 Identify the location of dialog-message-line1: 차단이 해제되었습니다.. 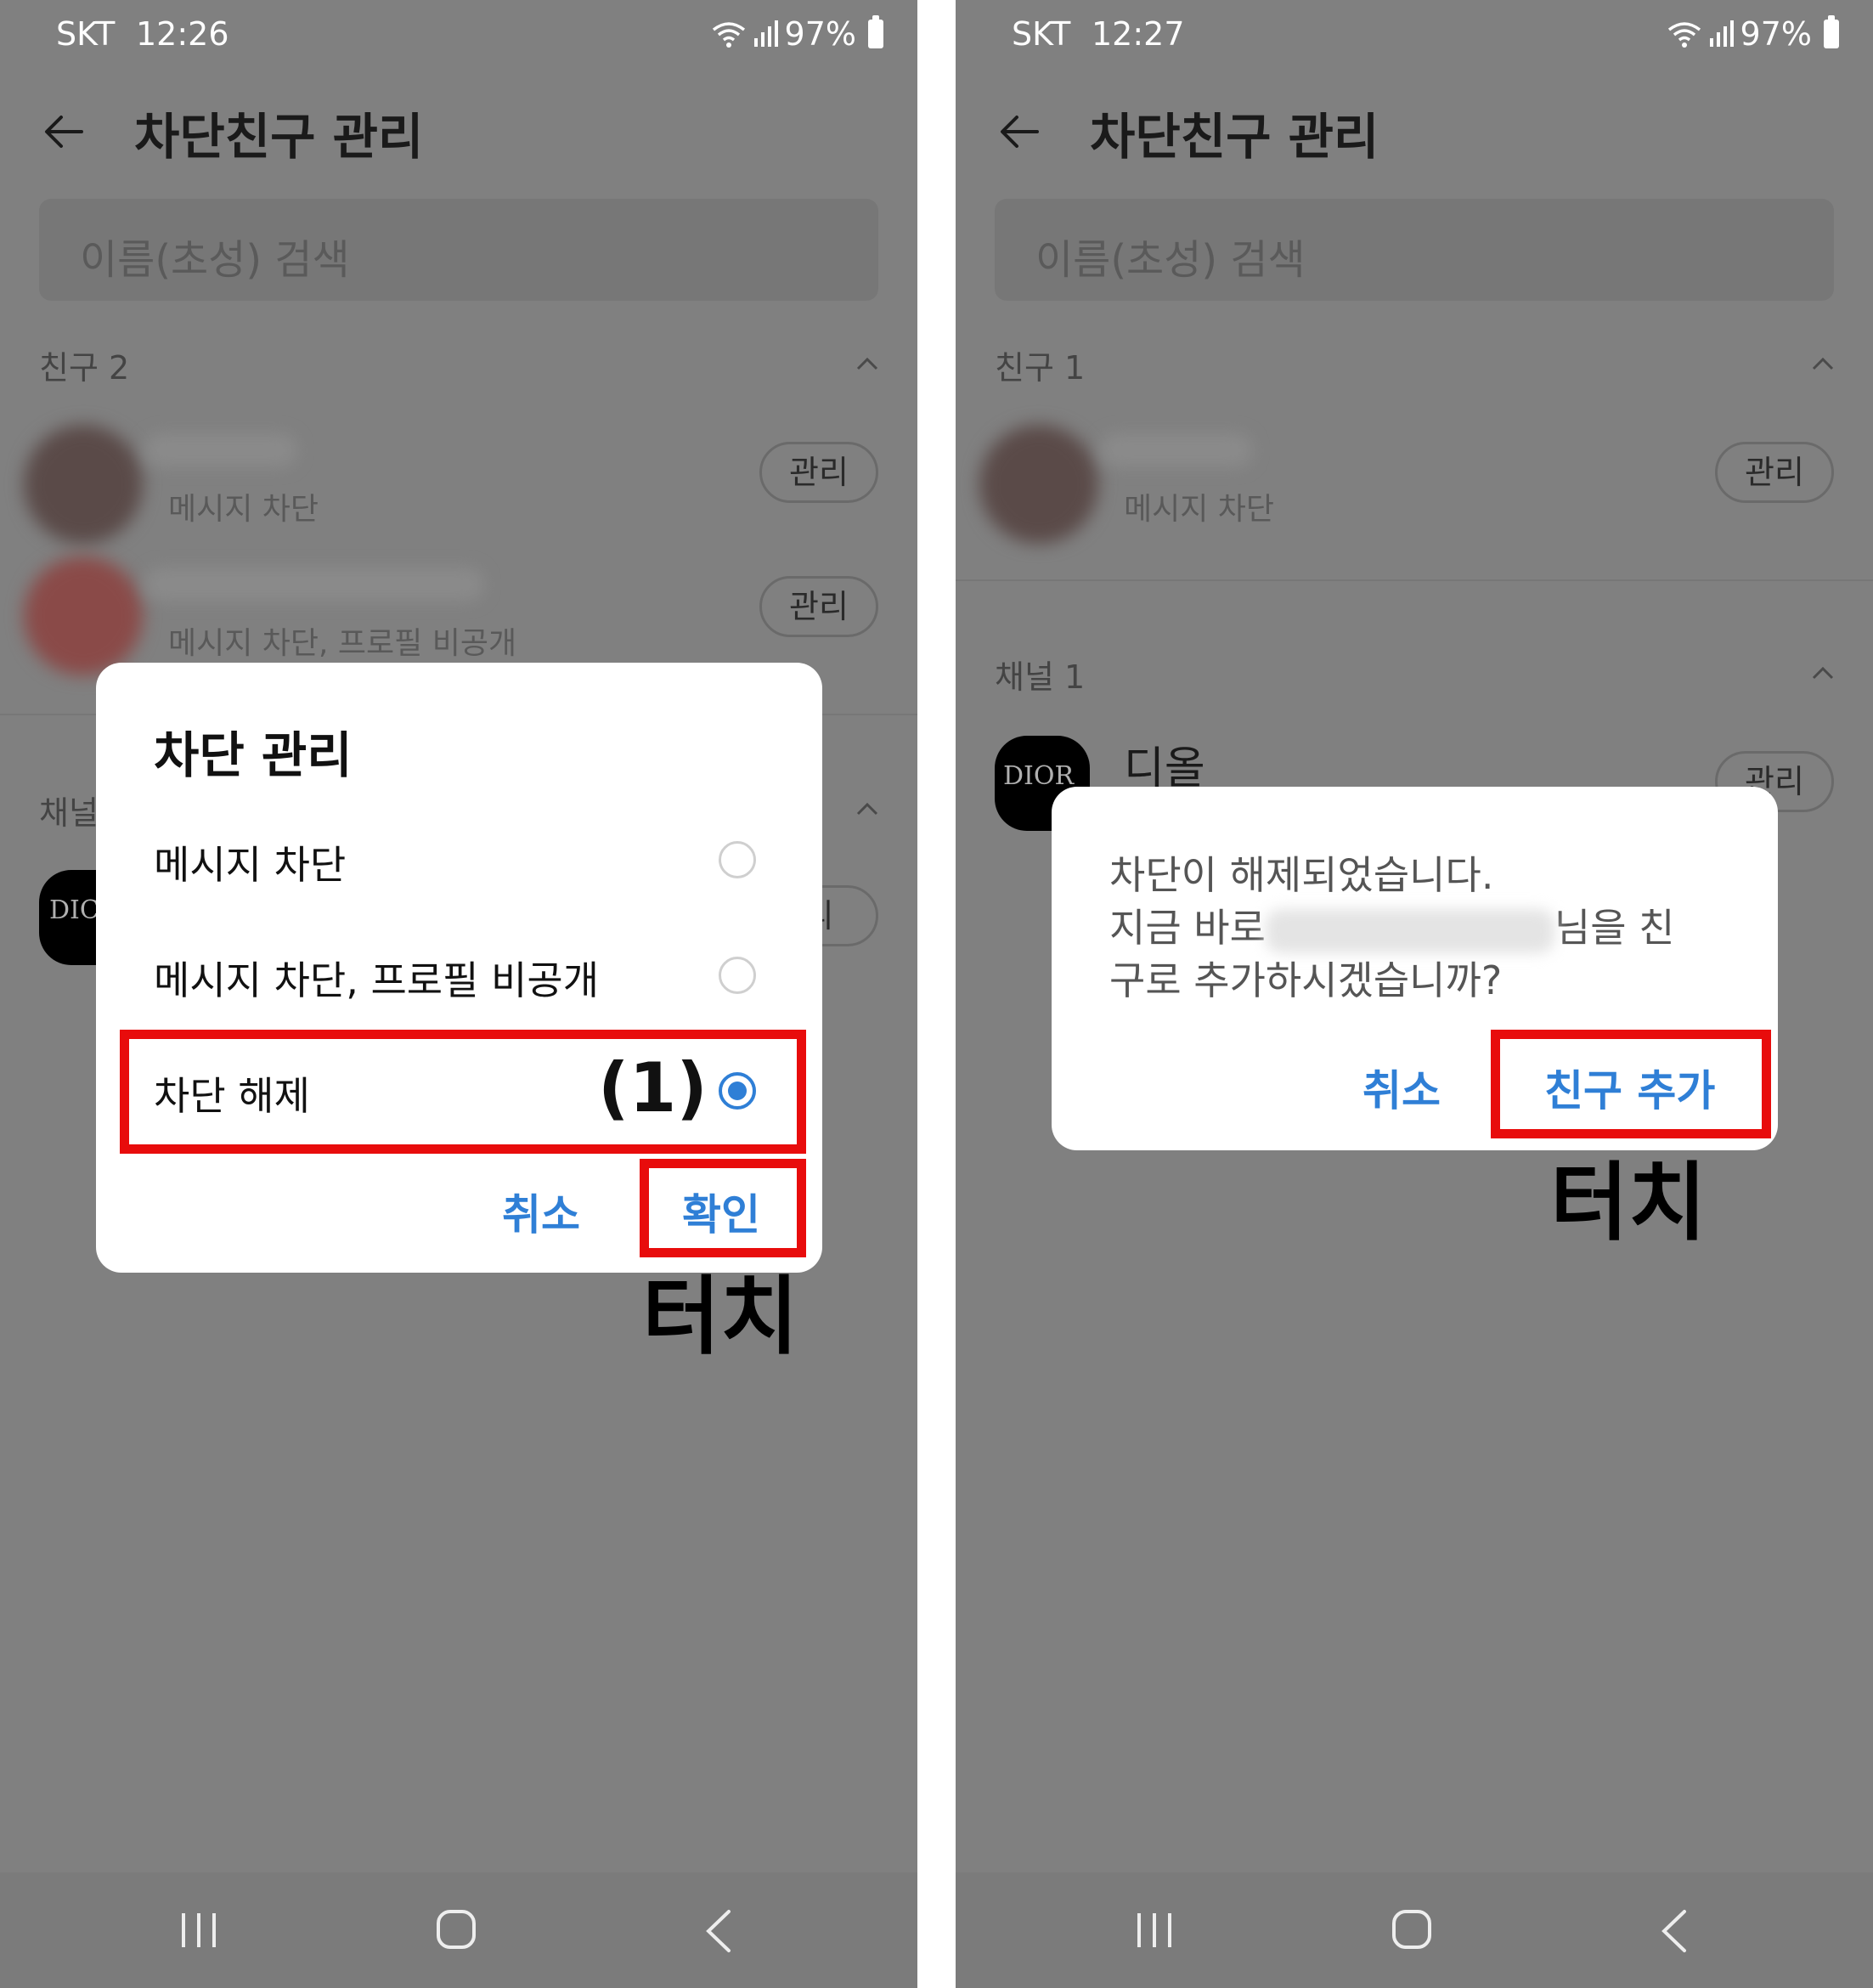
(1301, 875).